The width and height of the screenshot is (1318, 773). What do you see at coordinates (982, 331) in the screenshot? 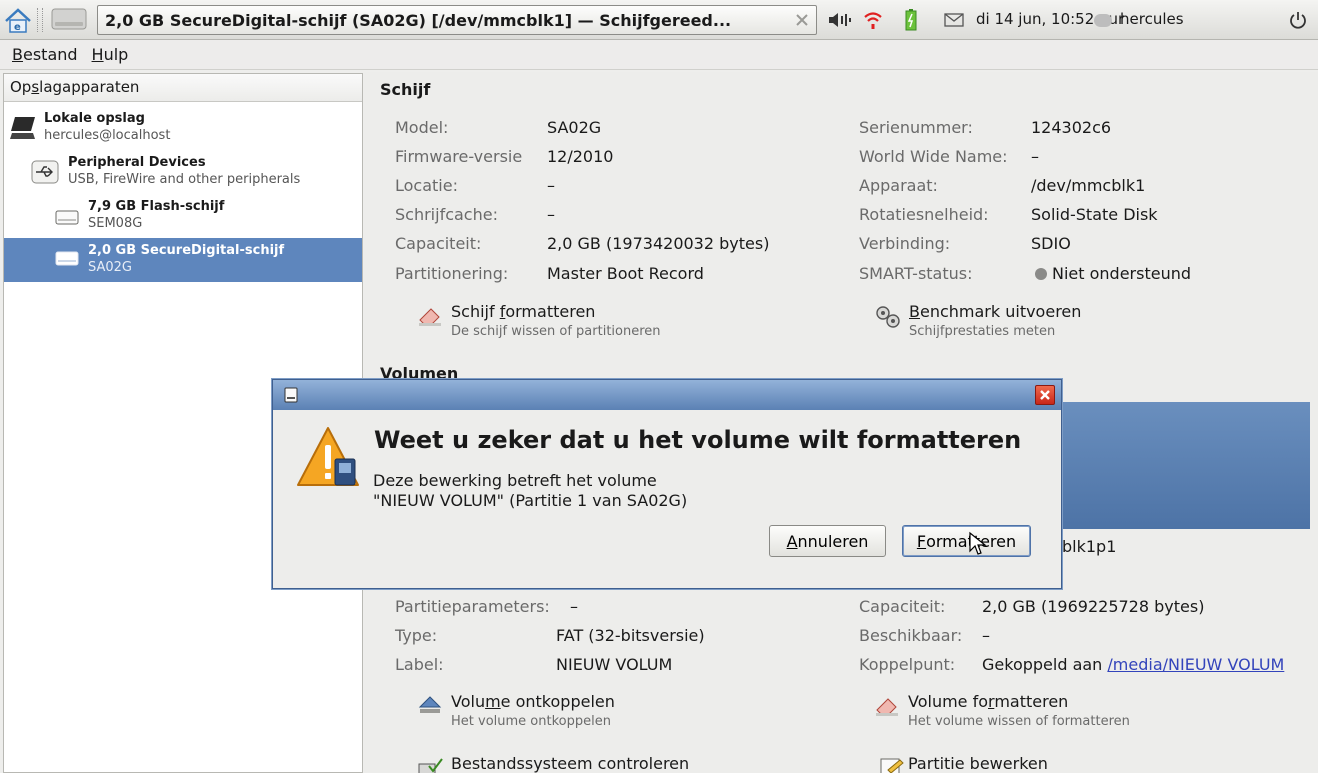
I see `benchmark-subtitle: Schijfprestaties meten` at bounding box center [982, 331].